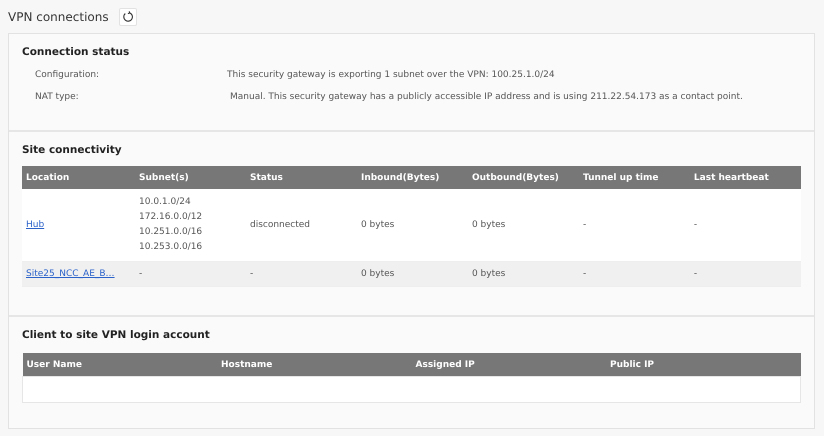 This screenshot has height=436, width=824. I want to click on field-value: Manual. This security gateway has a publicly accessible IP address and is using 211.22.54.173 as a contact point., so click(486, 97).